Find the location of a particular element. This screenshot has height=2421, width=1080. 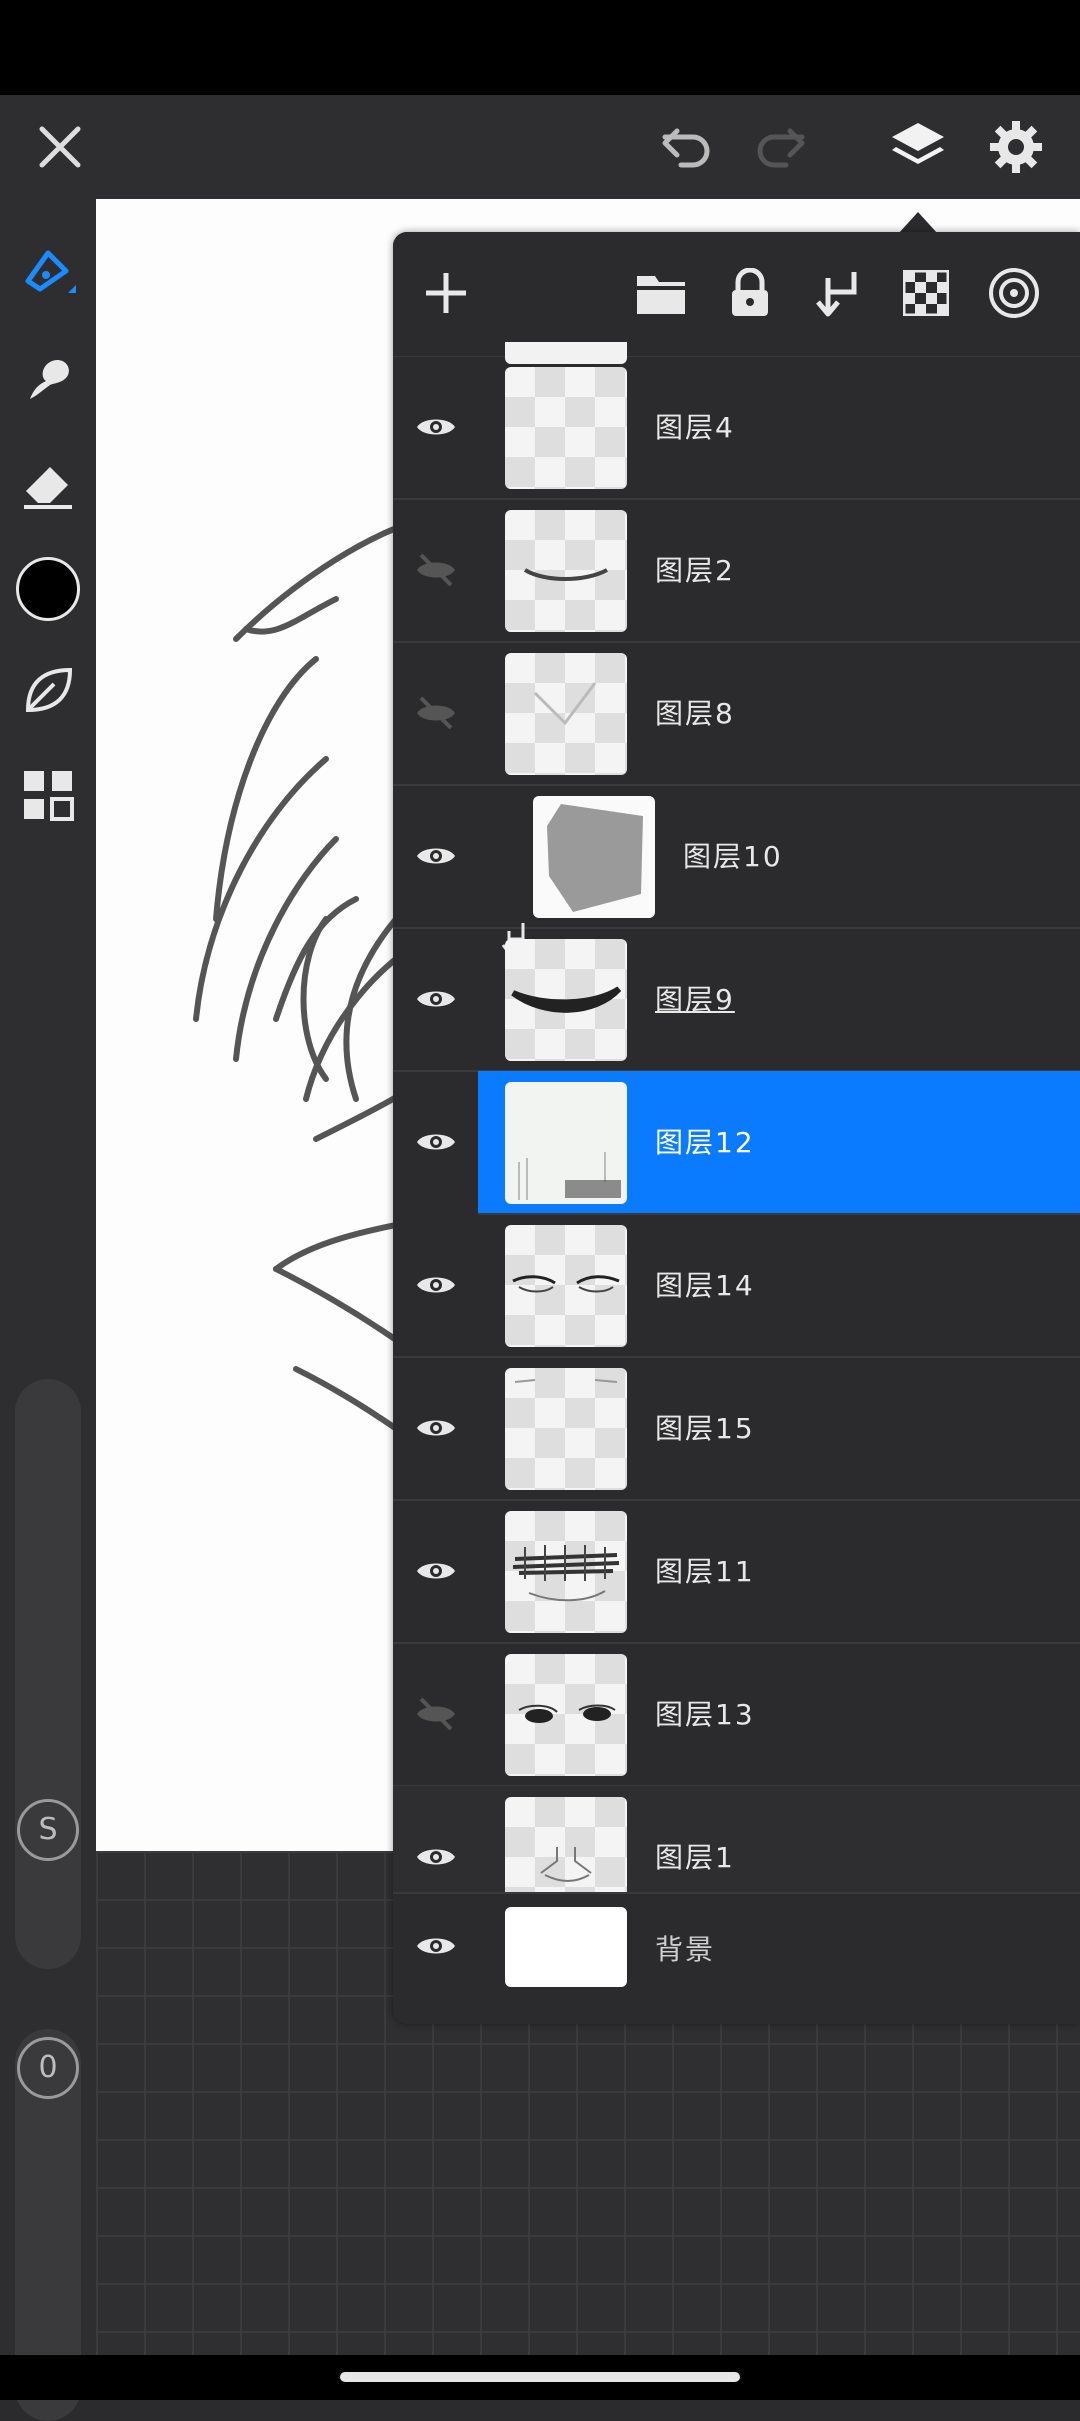

close-icon is located at coordinates (60, 147).